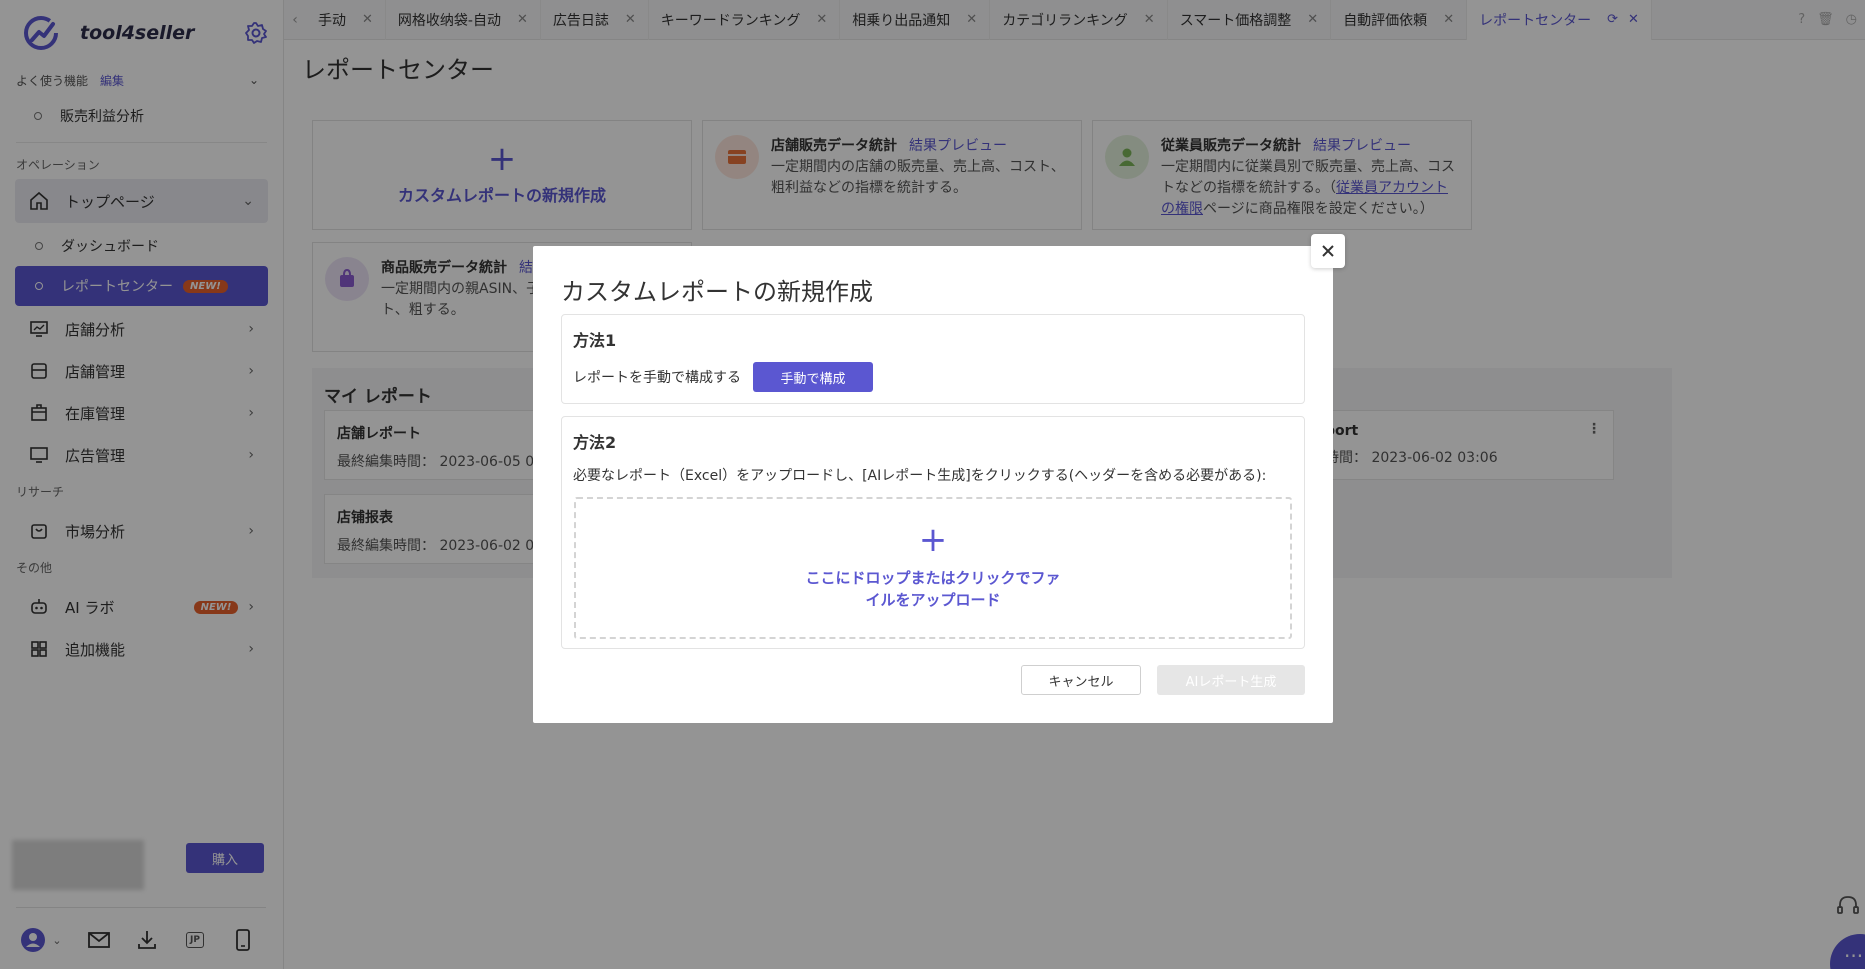  I want to click on modal-close-button, so click(1328, 251).